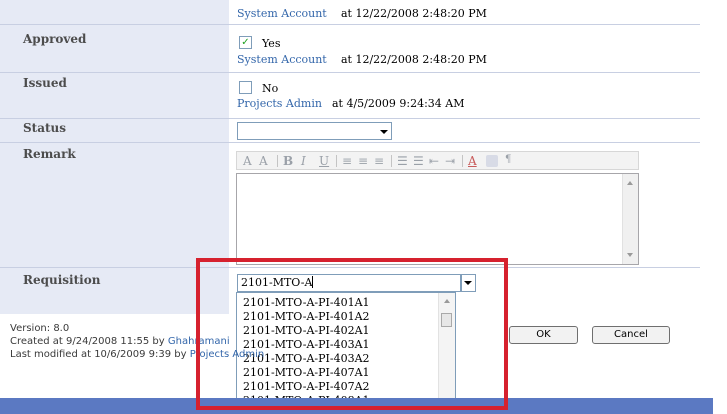  What do you see at coordinates (282, 59) in the screenshot?
I see `approved-by-link: System Account` at bounding box center [282, 59].